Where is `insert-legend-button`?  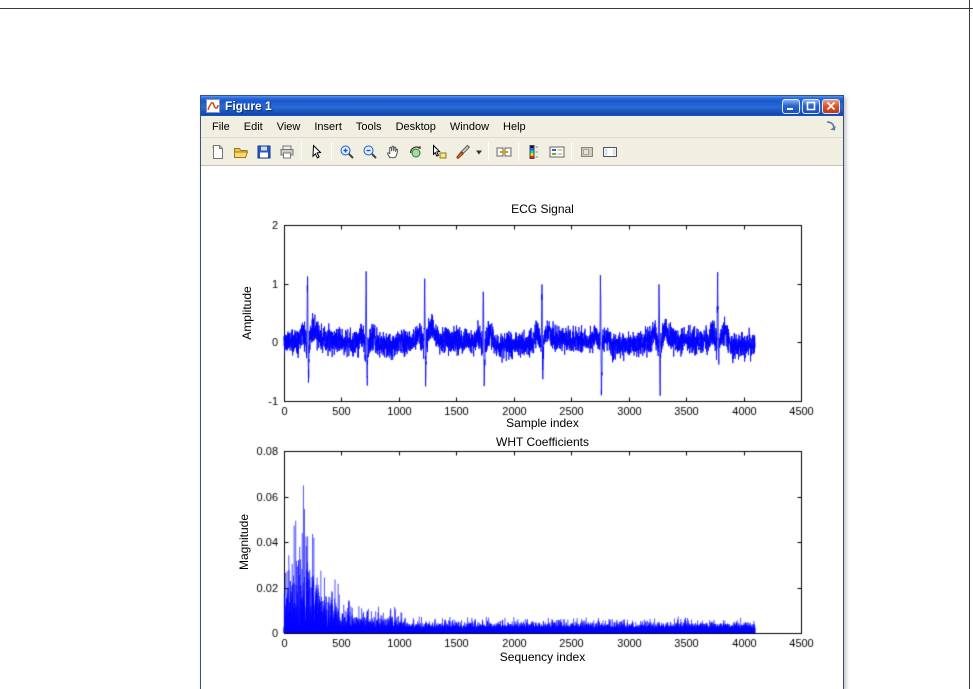 insert-legend-button is located at coordinates (556, 151).